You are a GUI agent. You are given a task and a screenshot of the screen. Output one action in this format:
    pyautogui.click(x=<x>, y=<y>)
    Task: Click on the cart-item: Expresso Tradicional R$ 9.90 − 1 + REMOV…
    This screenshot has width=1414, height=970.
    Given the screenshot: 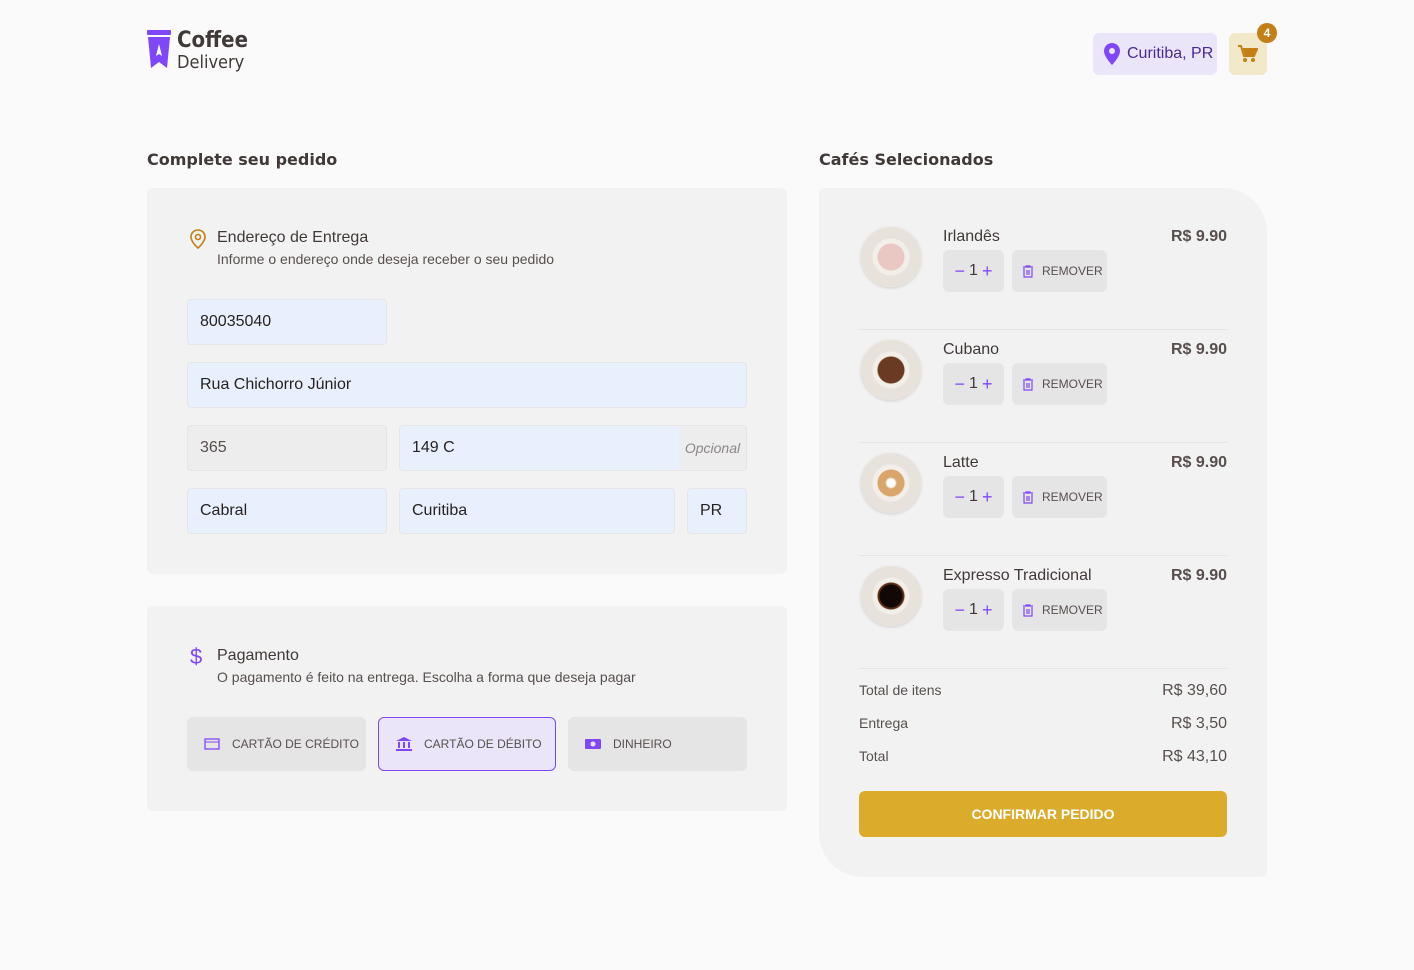 What is the action you would take?
    pyautogui.click(x=1043, y=612)
    